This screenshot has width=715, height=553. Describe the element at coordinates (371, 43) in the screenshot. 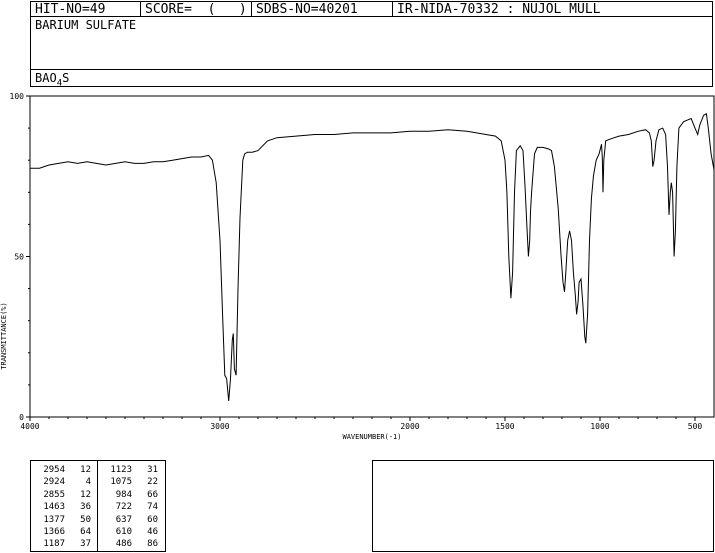

I see `compound-name-box: BARIUM SULFATE` at that location.